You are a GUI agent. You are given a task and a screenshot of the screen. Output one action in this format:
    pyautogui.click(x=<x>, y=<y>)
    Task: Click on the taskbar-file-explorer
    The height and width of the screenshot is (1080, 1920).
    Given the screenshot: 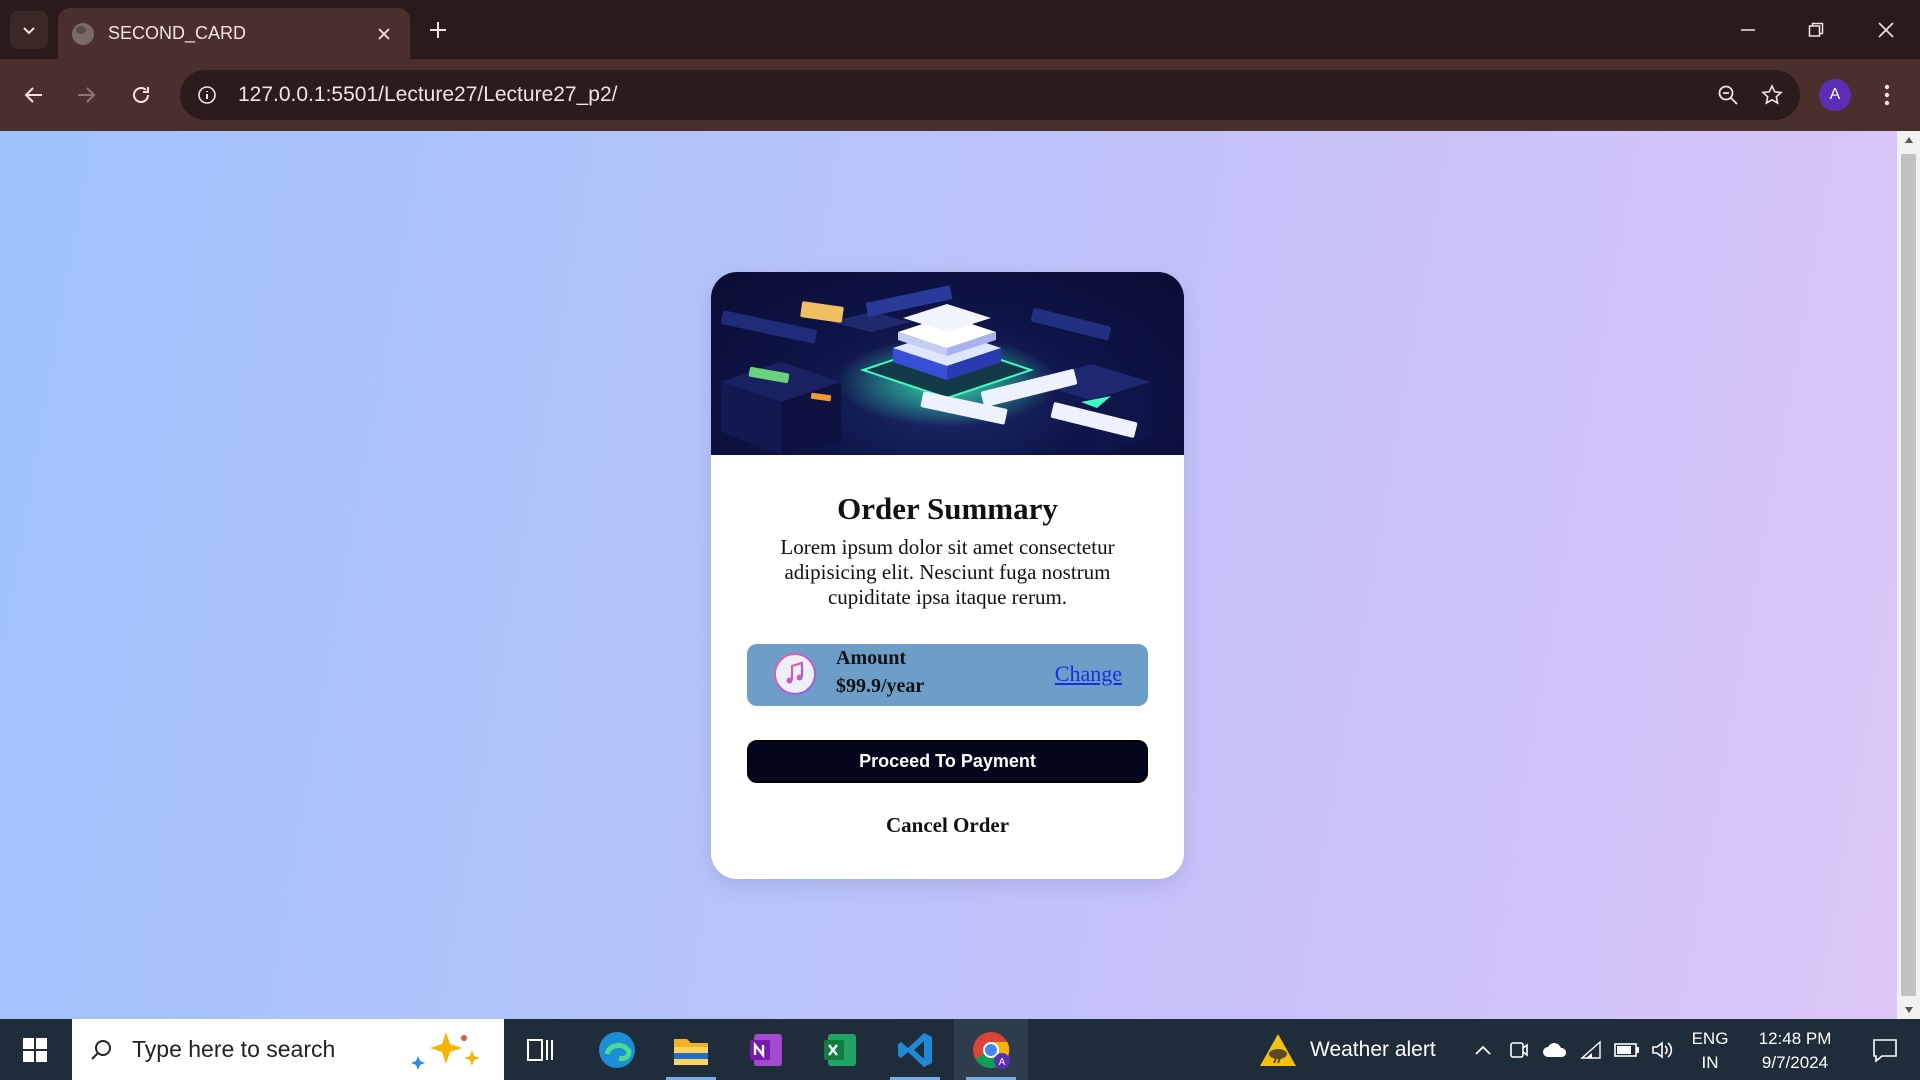 What is the action you would take?
    pyautogui.click(x=691, y=1049)
    